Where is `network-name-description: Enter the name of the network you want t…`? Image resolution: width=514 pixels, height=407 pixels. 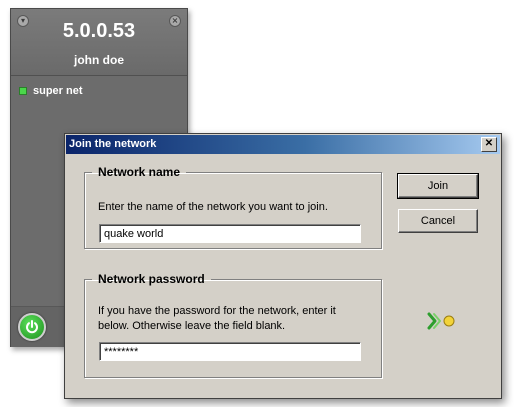 network-name-description: Enter the name of the network you want t… is located at coordinates (213, 207).